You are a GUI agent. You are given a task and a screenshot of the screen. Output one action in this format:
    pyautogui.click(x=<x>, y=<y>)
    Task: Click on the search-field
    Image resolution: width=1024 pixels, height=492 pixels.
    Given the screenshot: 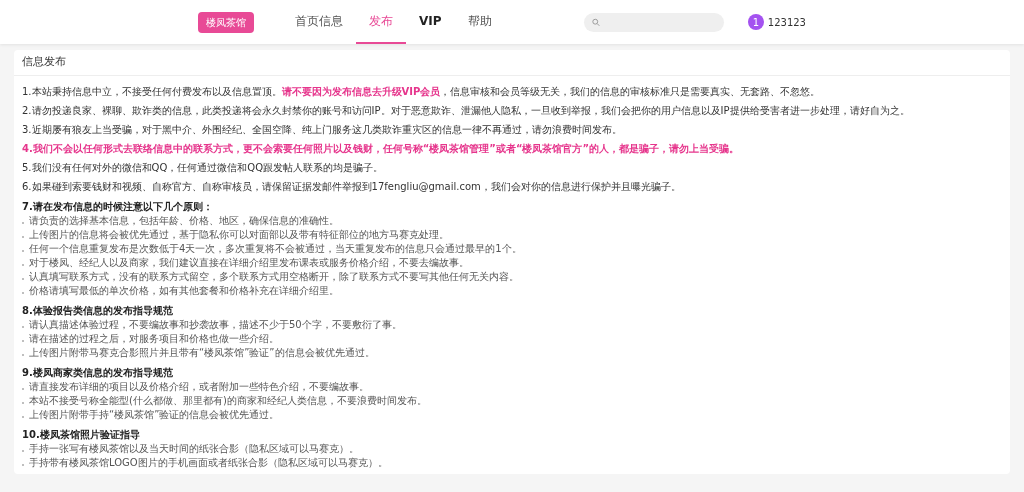 What is the action you would take?
    pyautogui.click(x=653, y=22)
    